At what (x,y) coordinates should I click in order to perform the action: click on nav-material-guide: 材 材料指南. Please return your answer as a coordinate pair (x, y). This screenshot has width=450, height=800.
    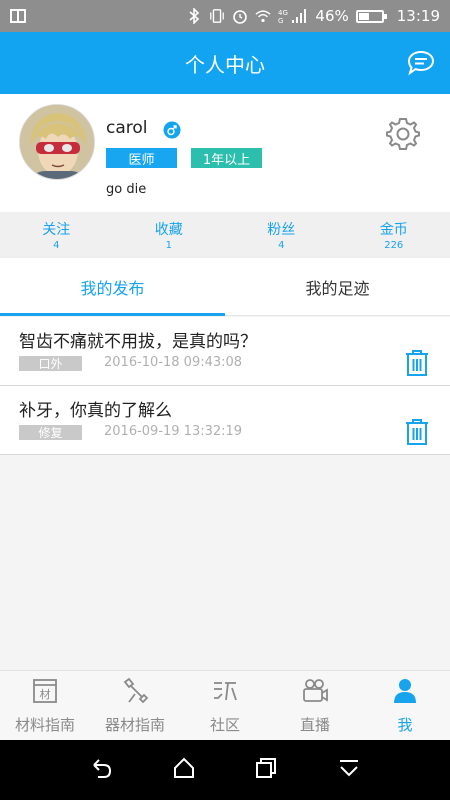
    Looking at the image, I should click on (45, 705).